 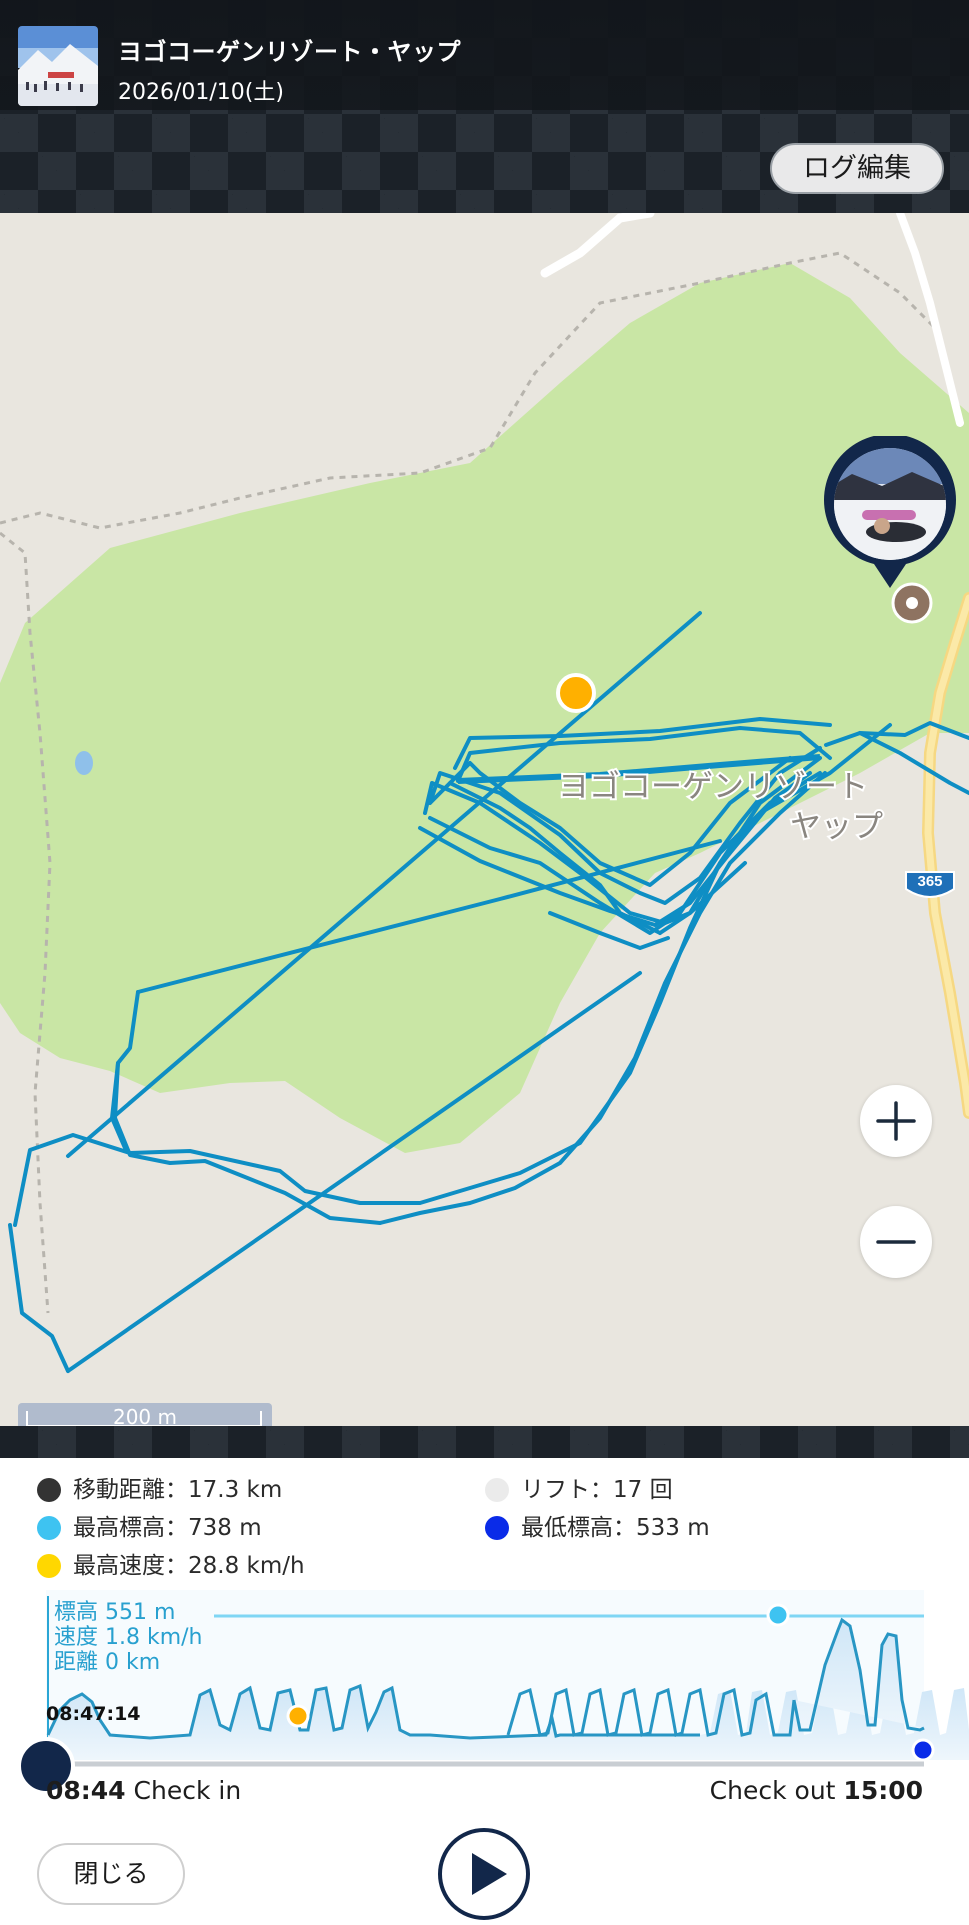 What do you see at coordinates (111, 1874) in the screenshot?
I see `close-button: 閉じる` at bounding box center [111, 1874].